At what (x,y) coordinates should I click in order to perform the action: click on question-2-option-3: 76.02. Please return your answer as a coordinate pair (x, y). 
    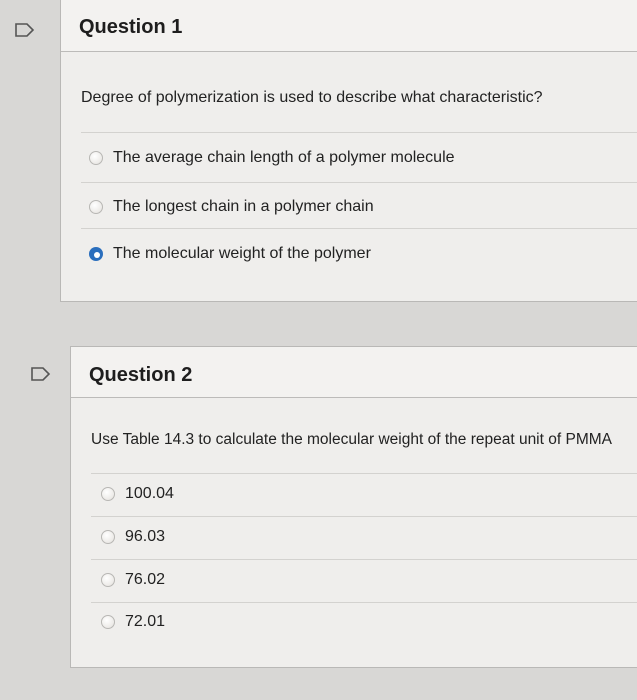
    Looking at the image, I should click on (133, 580).